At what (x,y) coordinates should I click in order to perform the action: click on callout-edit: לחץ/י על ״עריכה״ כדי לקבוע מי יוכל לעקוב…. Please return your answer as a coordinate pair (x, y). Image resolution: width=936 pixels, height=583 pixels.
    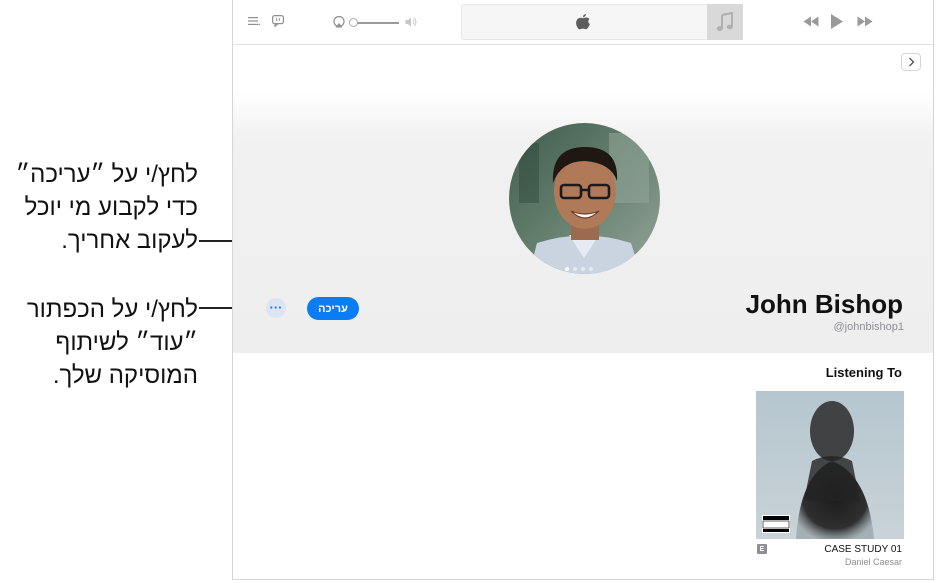
    Looking at the image, I should click on (107, 207).